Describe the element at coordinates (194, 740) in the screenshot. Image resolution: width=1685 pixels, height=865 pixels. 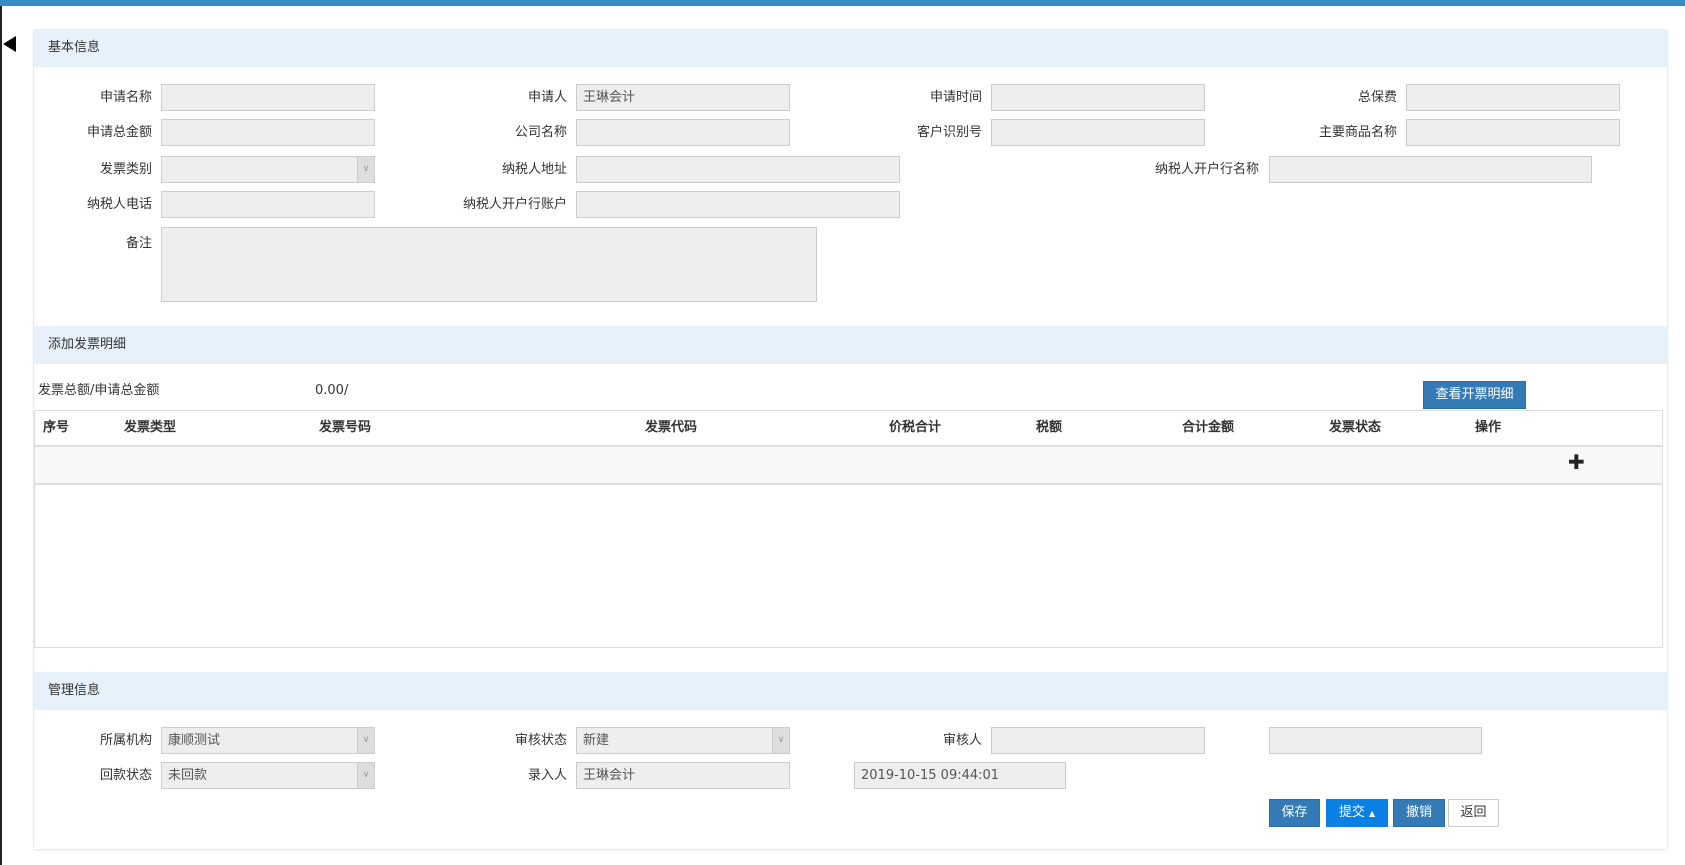
I see `org-value: 康顺测试` at that location.